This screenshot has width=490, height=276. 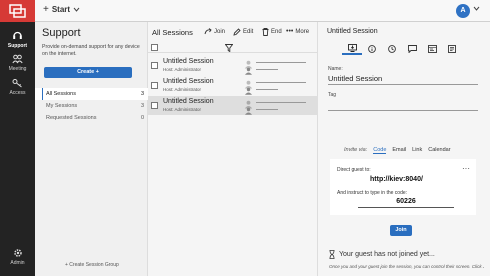 I want to click on notes-icon, so click(x=452, y=49).